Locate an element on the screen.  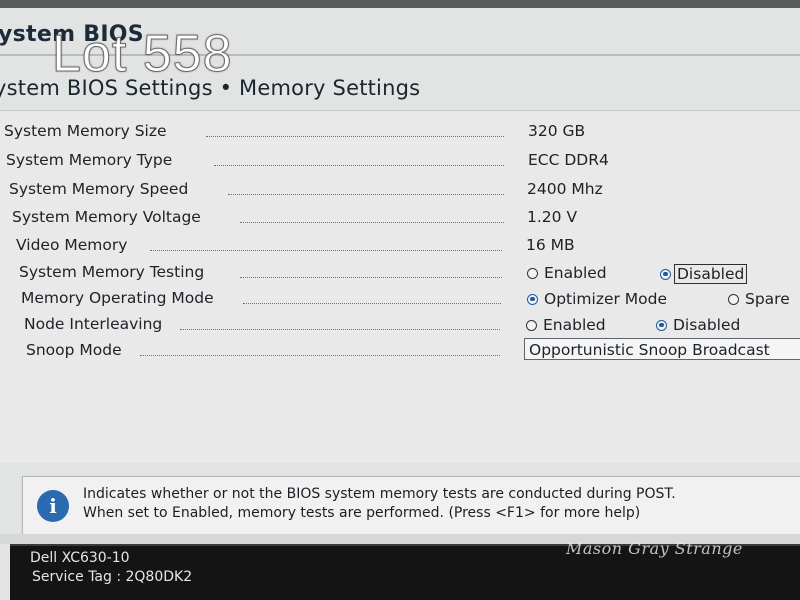
setting-row-memory-speed: System Memory Speed 2400 Mhz is located at coordinates (400, 192).